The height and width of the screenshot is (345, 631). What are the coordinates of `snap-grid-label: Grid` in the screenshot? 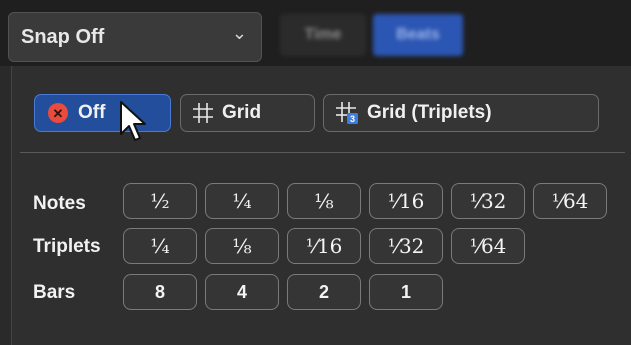 It's located at (242, 112).